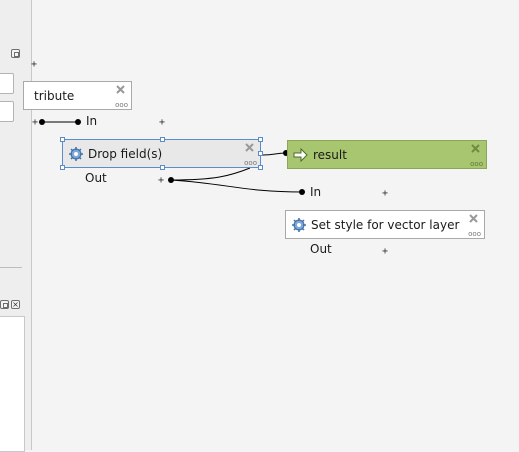 This screenshot has height=452, width=519. I want to click on lower-panel-list, so click(12, 384).